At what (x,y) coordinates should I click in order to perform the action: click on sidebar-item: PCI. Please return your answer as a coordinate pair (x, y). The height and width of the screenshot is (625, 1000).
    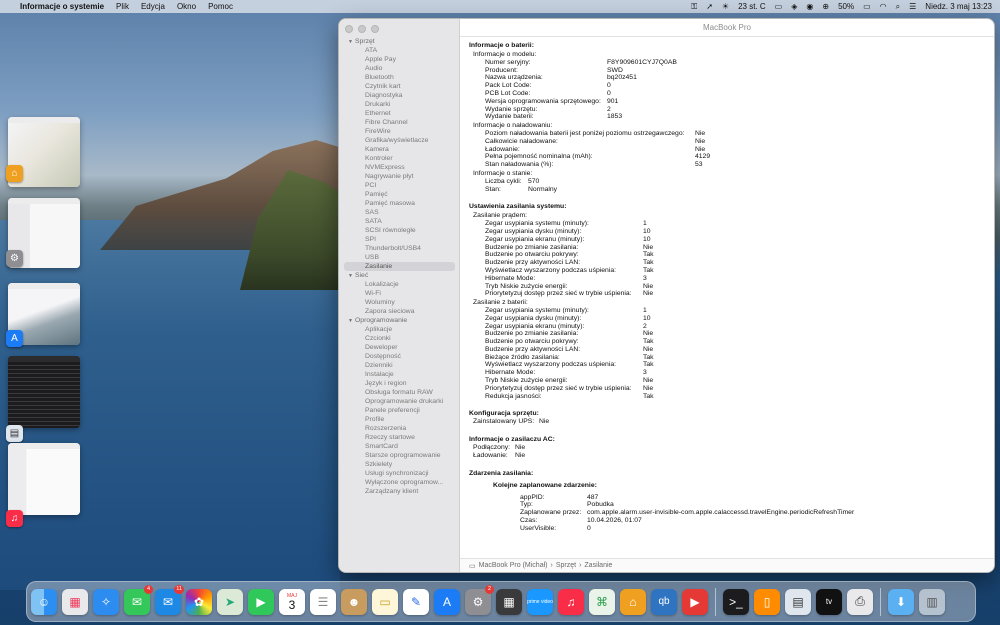
    Looking at the image, I should click on (399, 185).